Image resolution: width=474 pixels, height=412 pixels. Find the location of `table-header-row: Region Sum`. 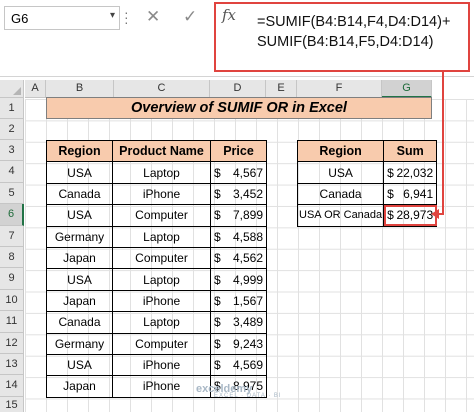

table-header-row: Region Sum is located at coordinates (367, 151).